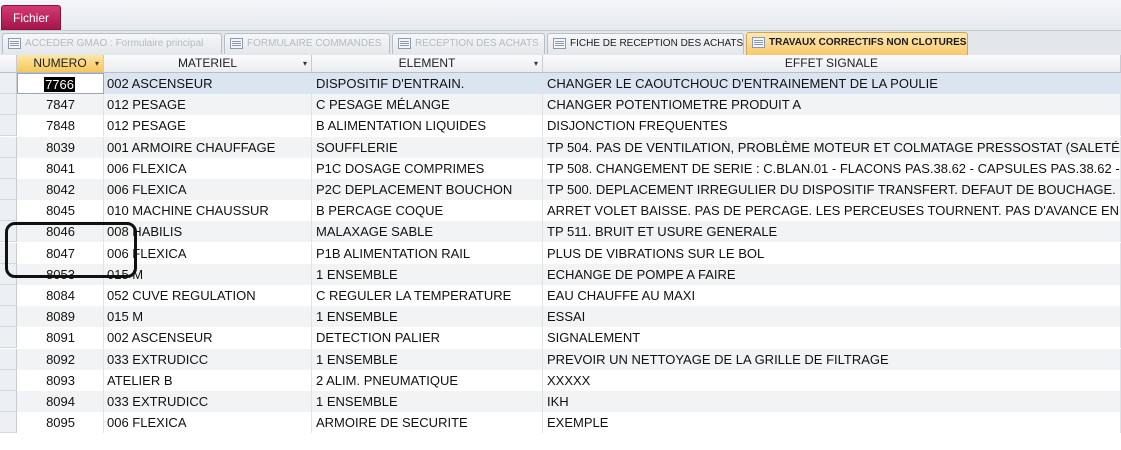  Describe the element at coordinates (208, 211) in the screenshot. I see `cell-materiel: 010 MACHINE CHAUSSUR` at that location.